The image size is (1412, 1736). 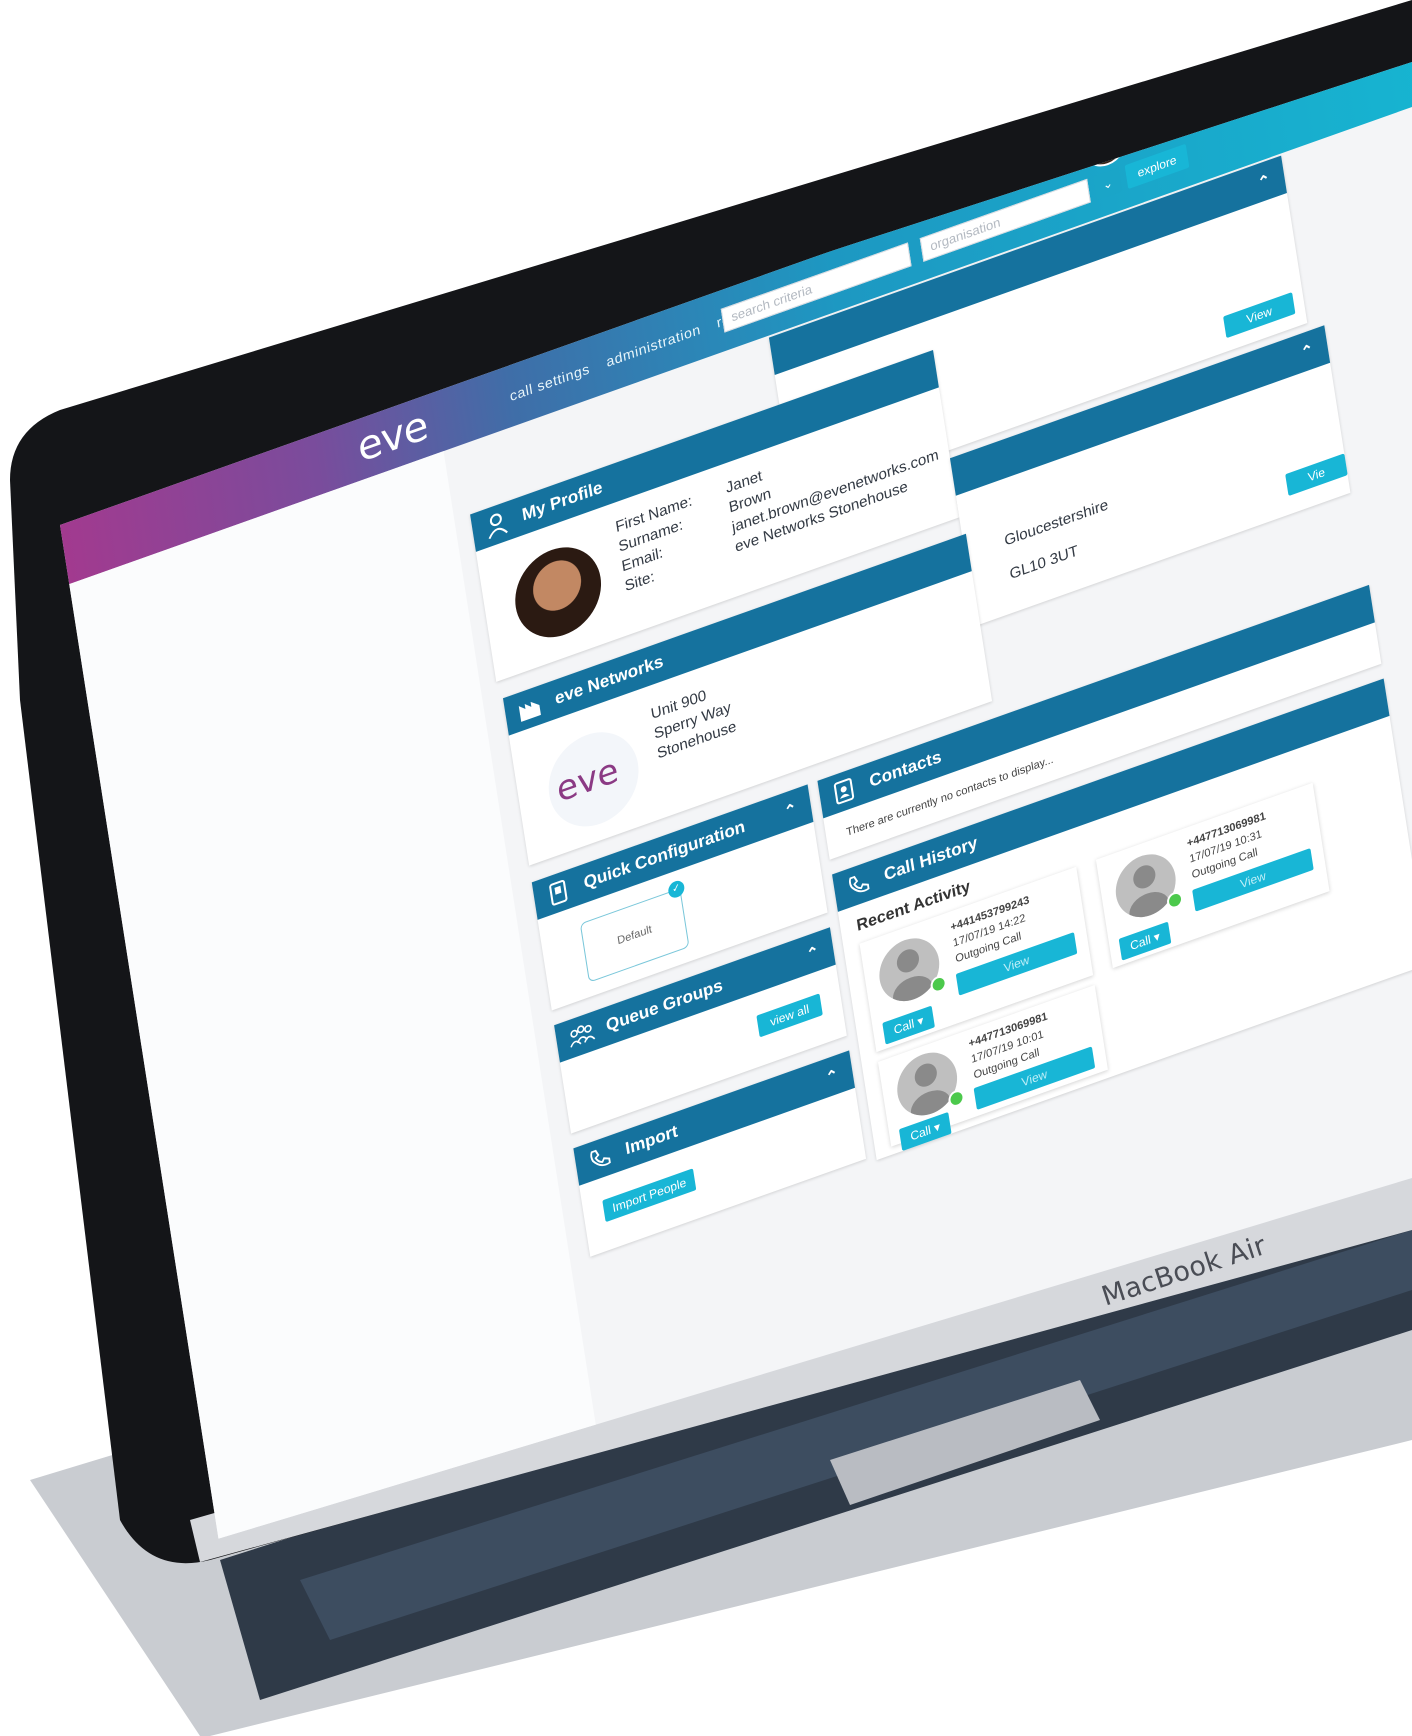 I want to click on user-avatar, so click(x=1104, y=143).